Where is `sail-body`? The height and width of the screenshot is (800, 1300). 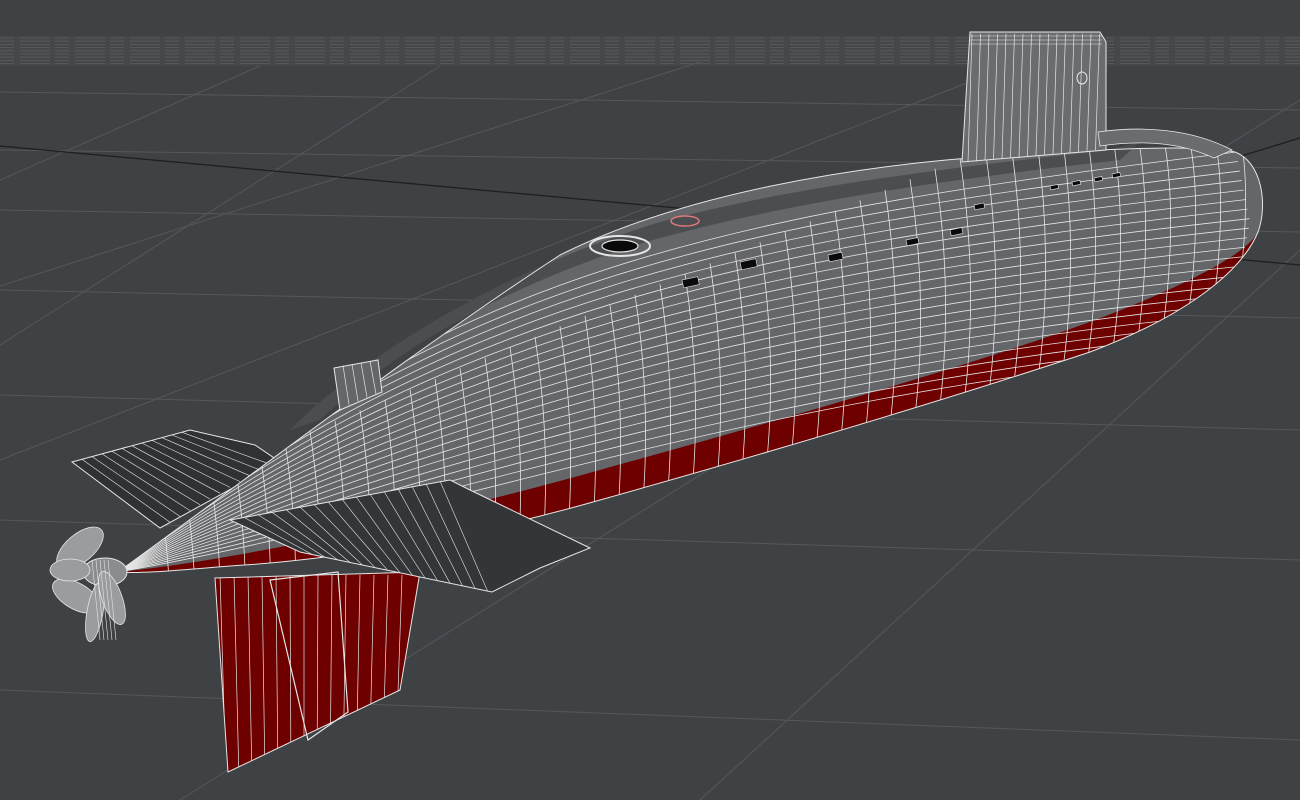
sail-body is located at coordinates (1034, 97).